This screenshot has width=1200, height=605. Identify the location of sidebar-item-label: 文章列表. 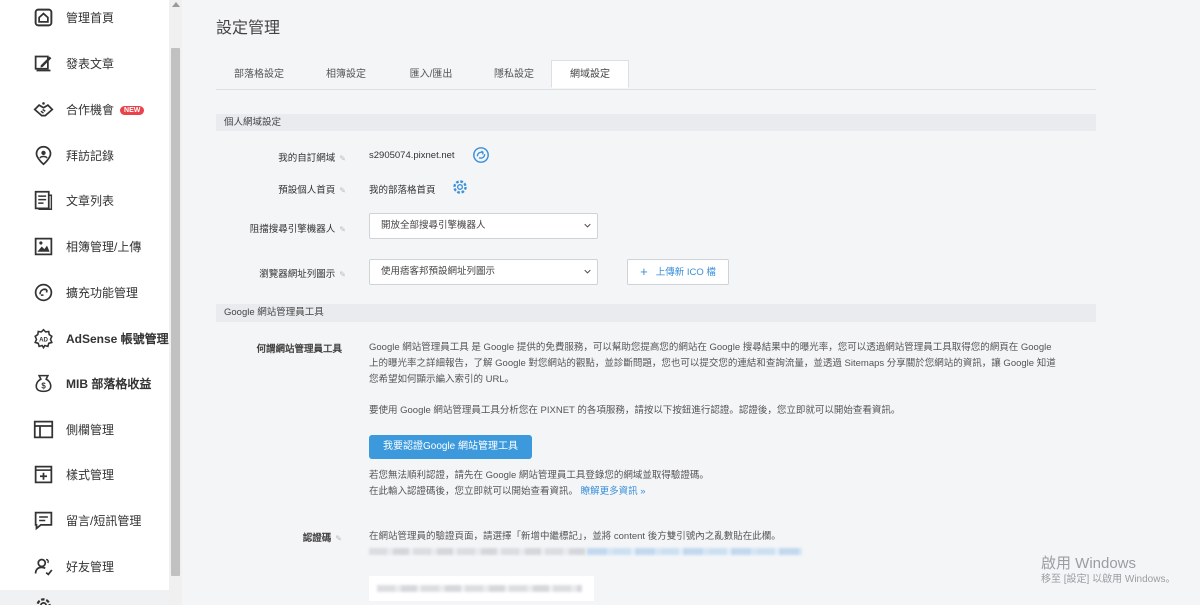
(90, 200).